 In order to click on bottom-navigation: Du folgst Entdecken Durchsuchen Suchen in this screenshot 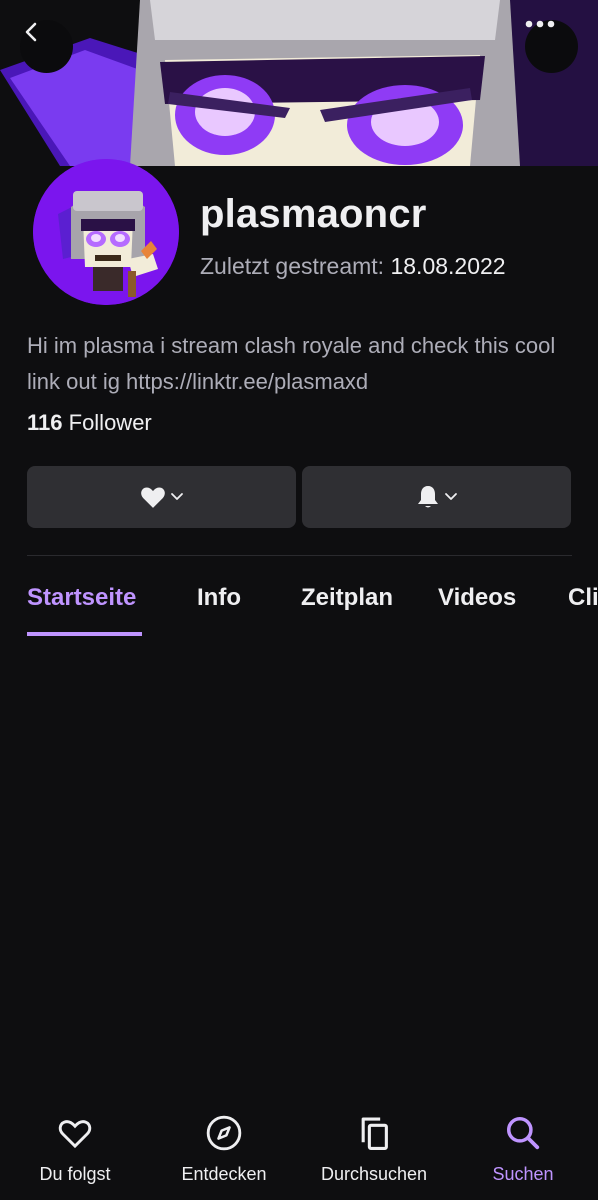, I will do `click(299, 1155)`.